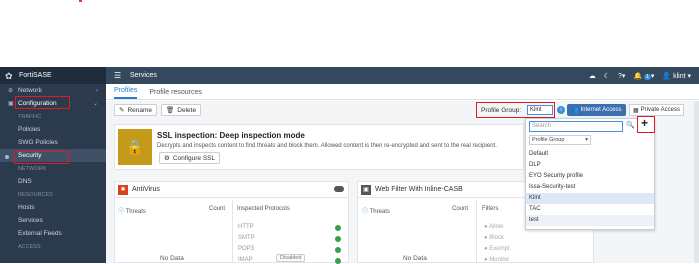 The height and width of the screenshot is (264, 699). What do you see at coordinates (167, 158) in the screenshot?
I see `gear-icon: ⚙` at bounding box center [167, 158].